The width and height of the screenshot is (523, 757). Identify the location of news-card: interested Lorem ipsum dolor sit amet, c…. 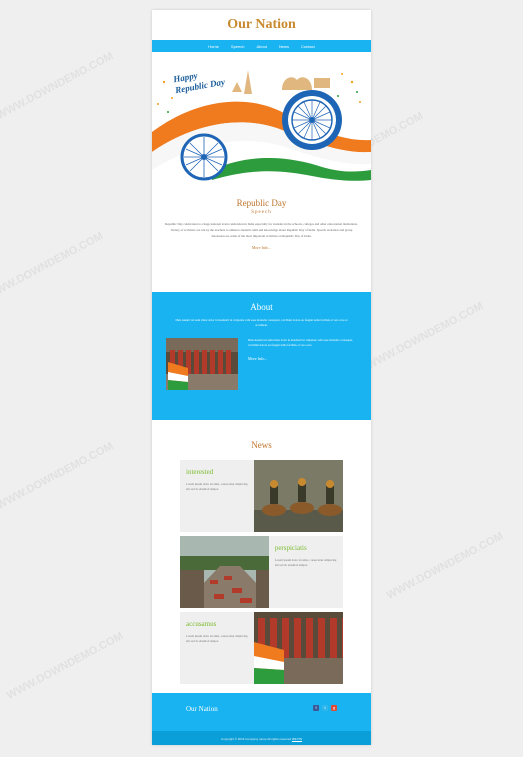
(217, 496).